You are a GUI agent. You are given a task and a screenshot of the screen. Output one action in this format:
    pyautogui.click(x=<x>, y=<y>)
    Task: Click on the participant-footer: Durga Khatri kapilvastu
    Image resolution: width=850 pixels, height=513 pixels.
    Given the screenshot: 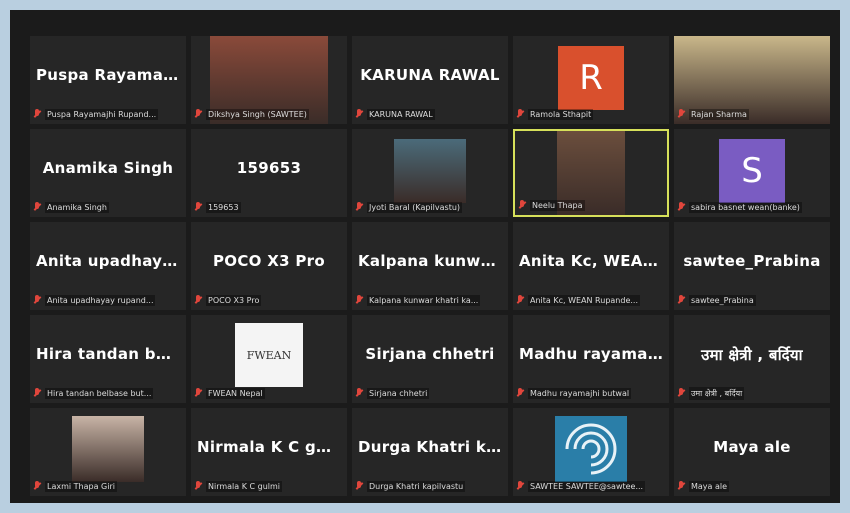 What is the action you would take?
    pyautogui.click(x=430, y=486)
    